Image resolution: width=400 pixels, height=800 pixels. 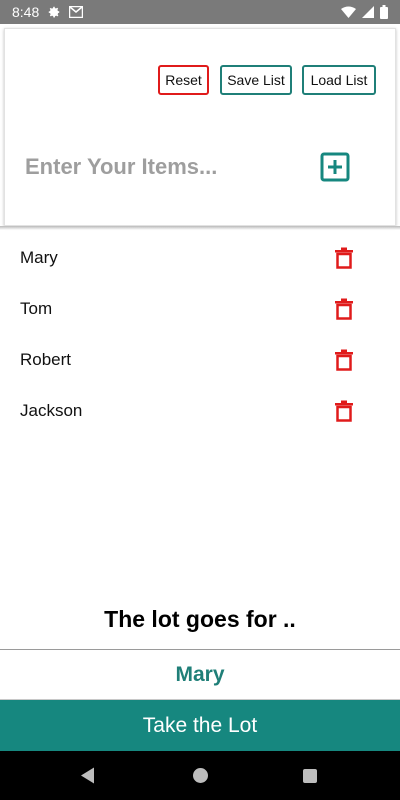 I want to click on status-bar: 8:48, so click(x=200, y=12).